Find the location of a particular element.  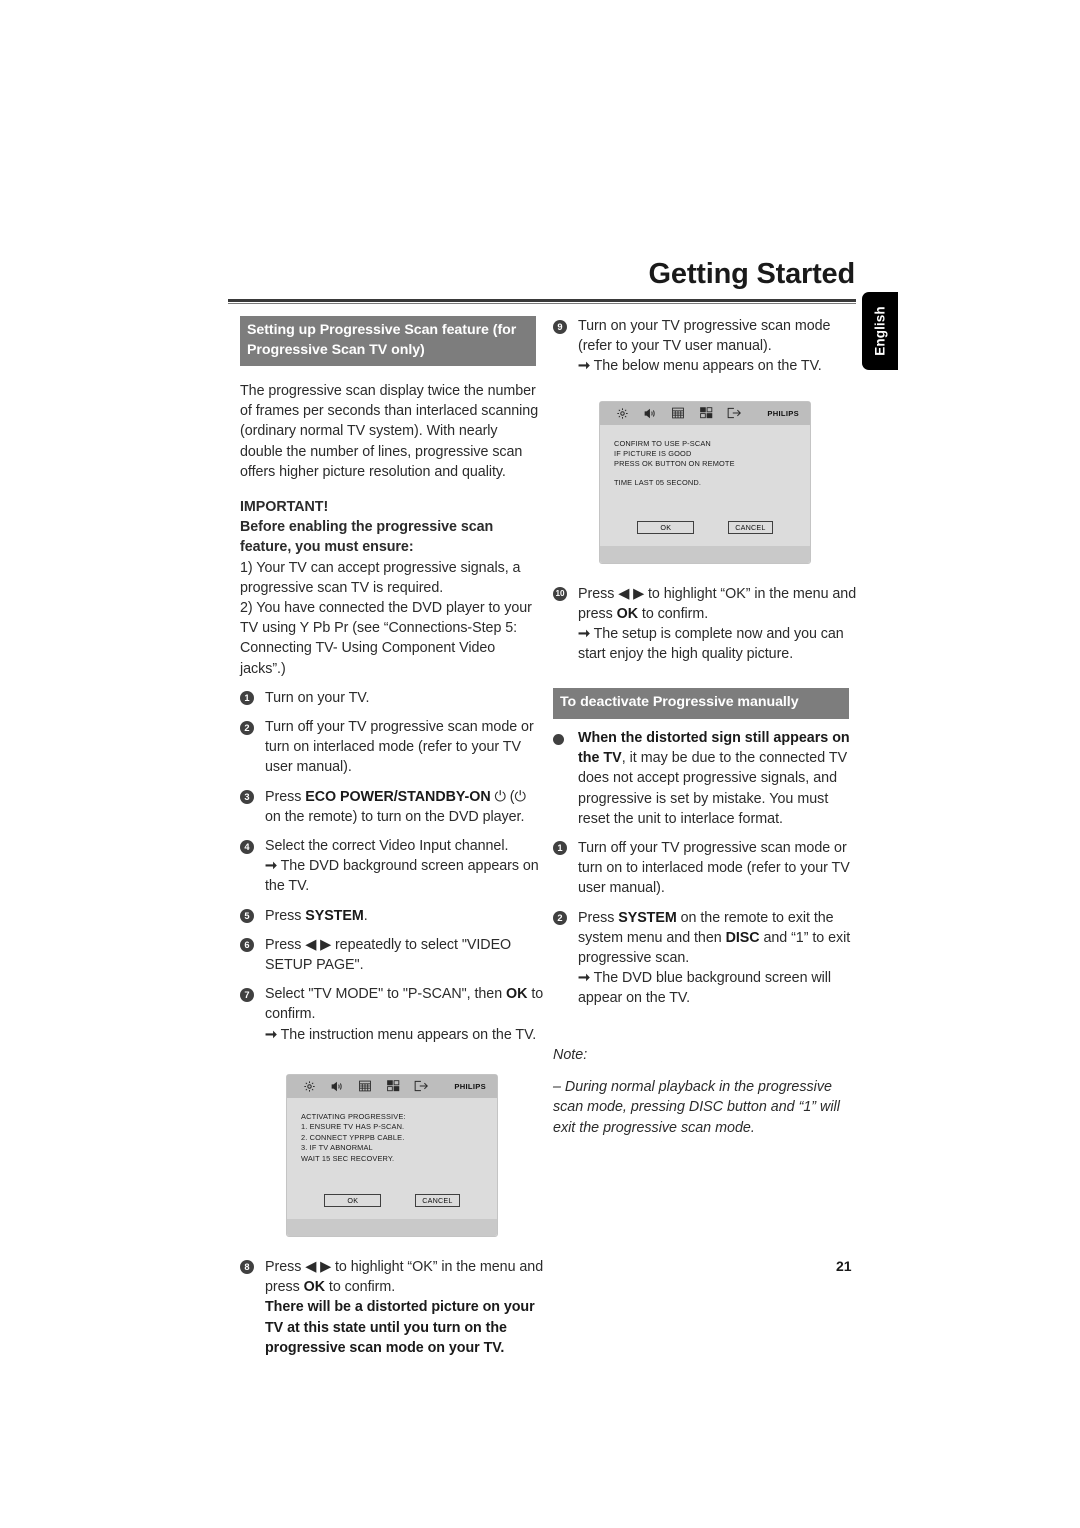

tv-menu-footer-strip is located at coordinates (392, 1227).